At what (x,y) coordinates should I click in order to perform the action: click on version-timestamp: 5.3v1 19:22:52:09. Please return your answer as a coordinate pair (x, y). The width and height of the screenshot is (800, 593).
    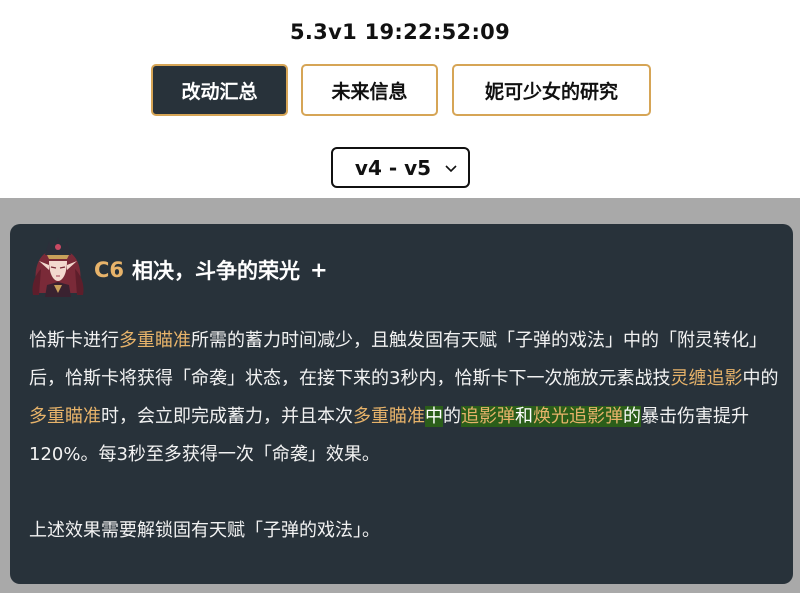
    Looking at the image, I should click on (399, 32).